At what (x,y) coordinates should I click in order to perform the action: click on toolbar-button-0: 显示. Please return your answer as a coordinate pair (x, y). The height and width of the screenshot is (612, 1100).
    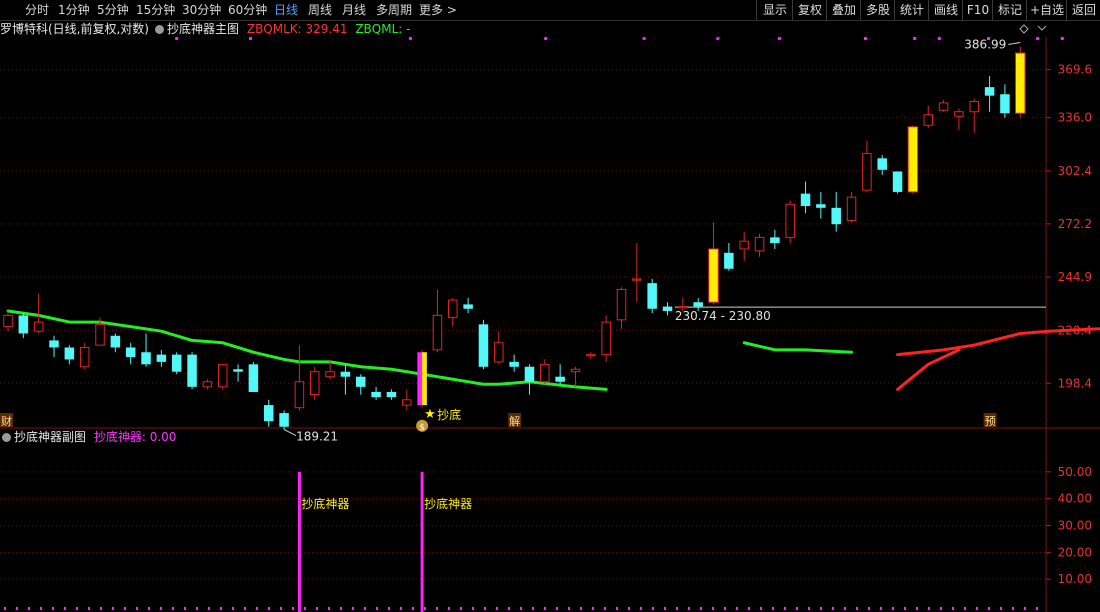
    Looking at the image, I should click on (774, 10).